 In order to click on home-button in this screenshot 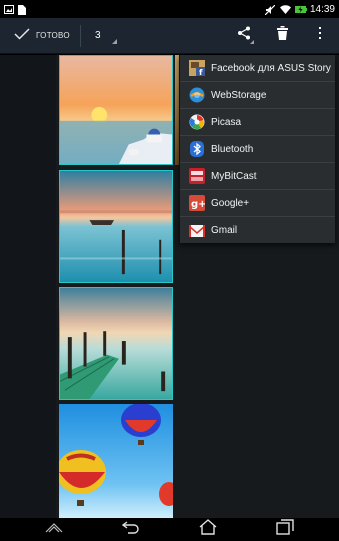, I will do `click(208, 529)`.